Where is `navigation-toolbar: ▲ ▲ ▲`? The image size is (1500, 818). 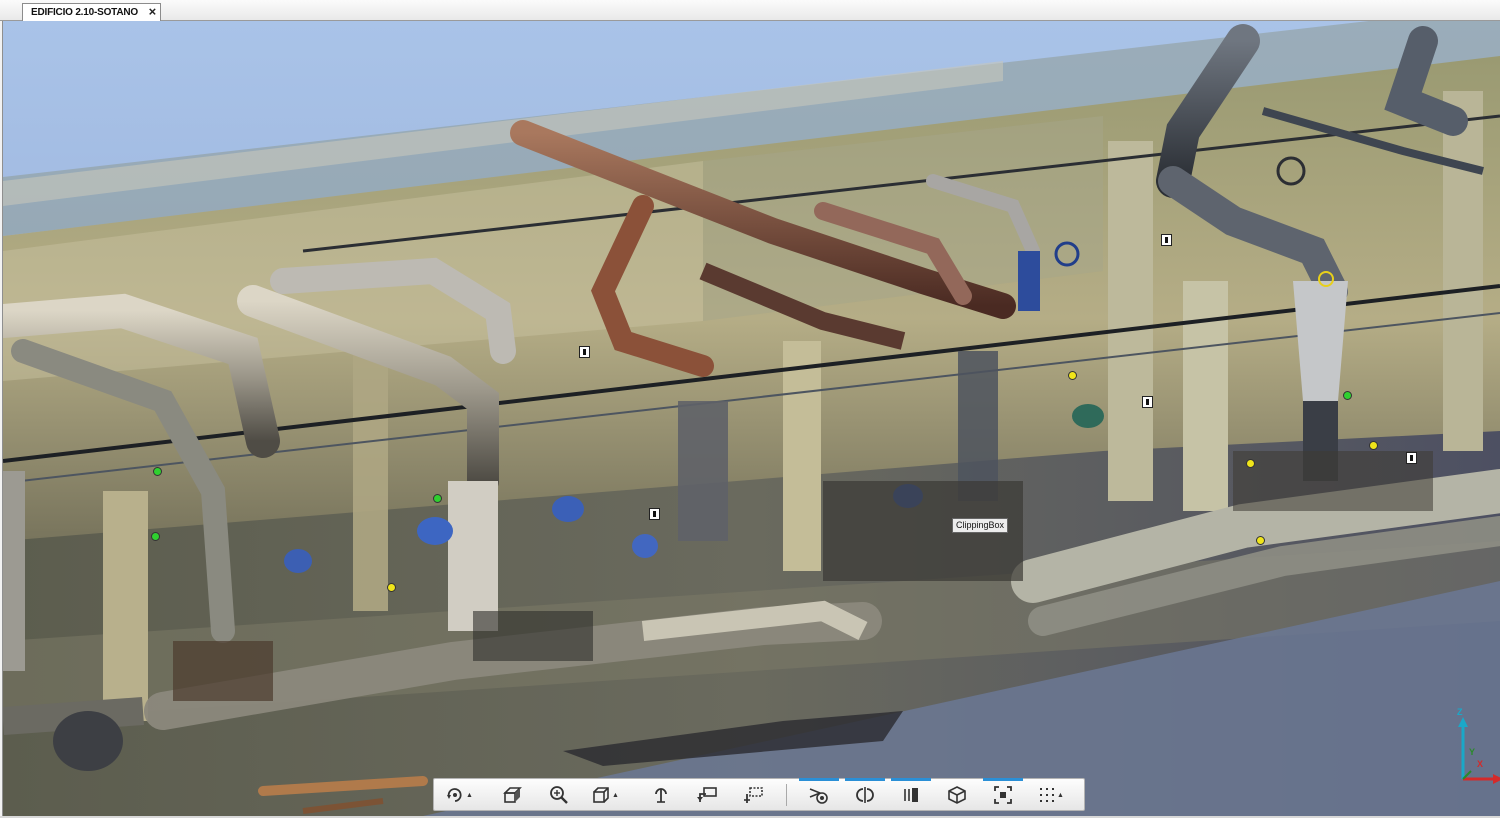
navigation-toolbar: ▲ ▲ ▲ is located at coordinates (759, 794).